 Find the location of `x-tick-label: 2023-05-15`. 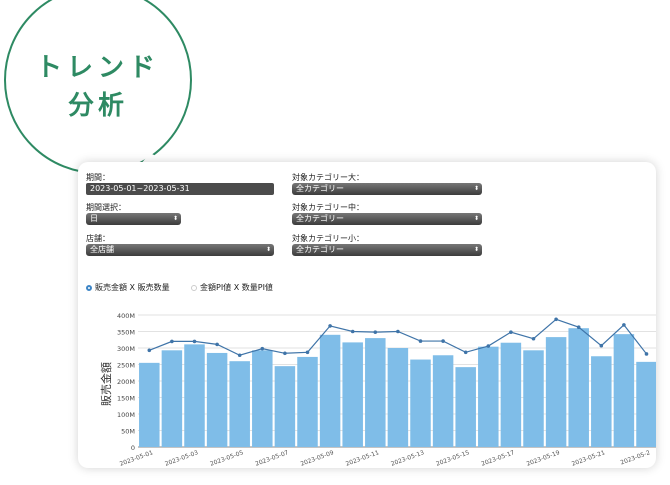

x-tick-label: 2023-05-15 is located at coordinates (452, 458).